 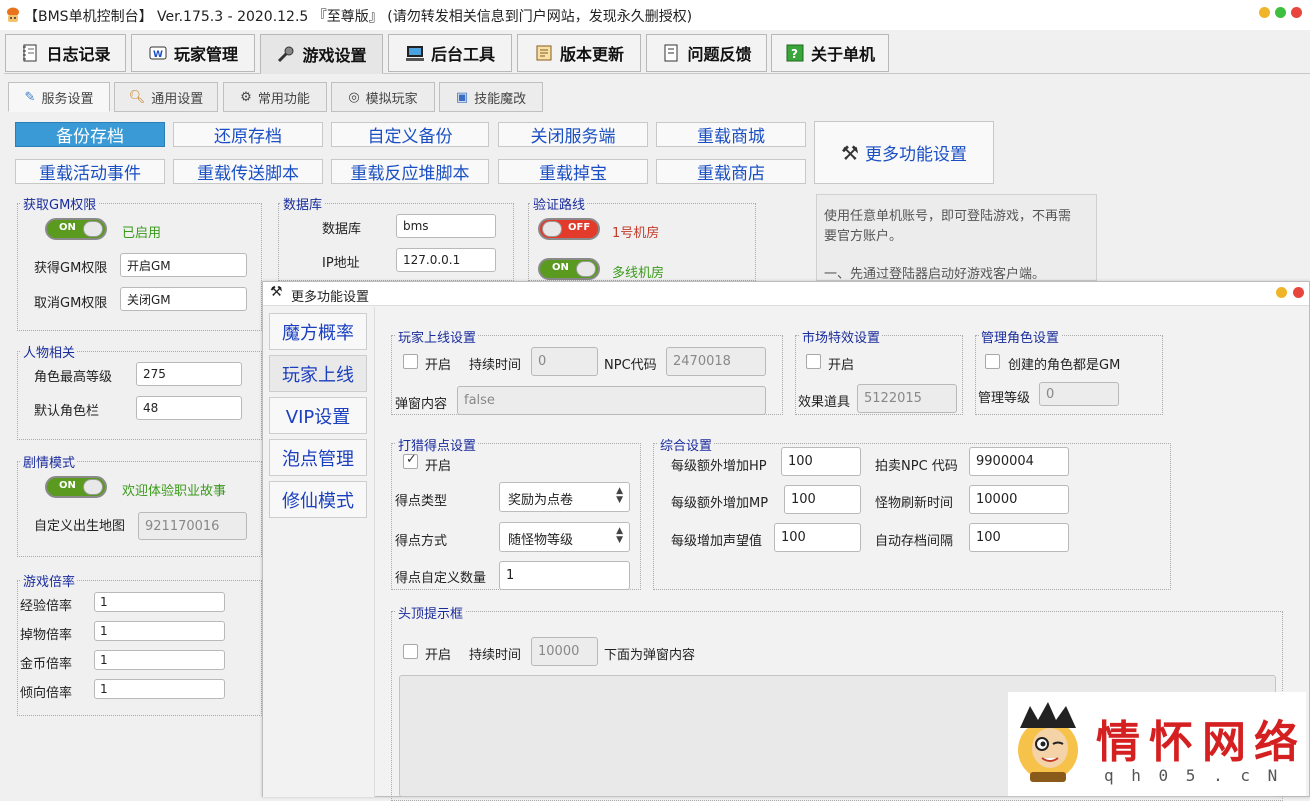 I want to click on db-ip-input, so click(x=446, y=260).